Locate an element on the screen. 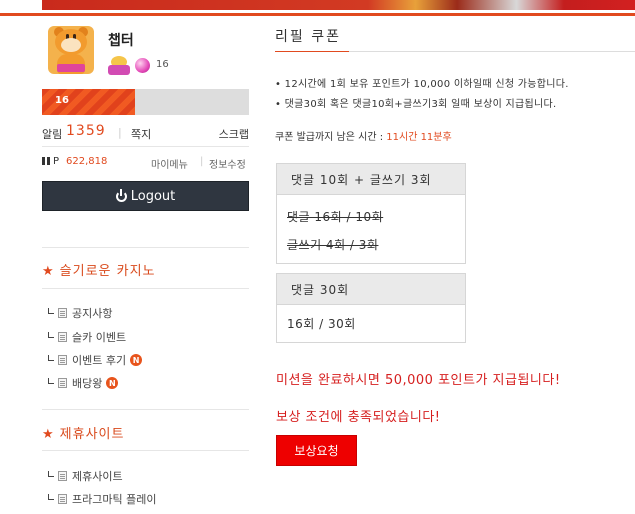 This screenshot has width=635, height=514. scrap-link: 스크랩 is located at coordinates (234, 134).